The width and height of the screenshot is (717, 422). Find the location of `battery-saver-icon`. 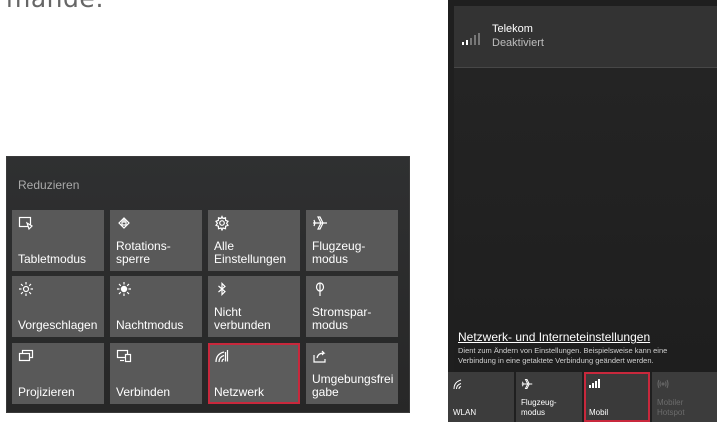

battery-saver-icon is located at coordinates (321, 290).